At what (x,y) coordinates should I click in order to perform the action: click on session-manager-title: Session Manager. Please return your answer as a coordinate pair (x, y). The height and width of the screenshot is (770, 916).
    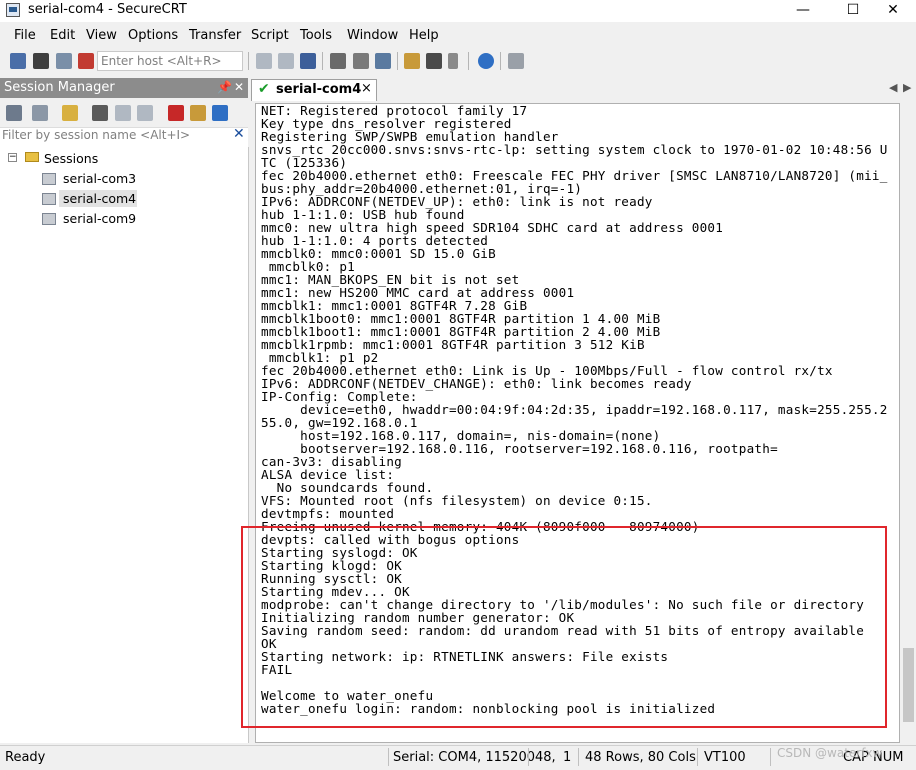
    Looking at the image, I should click on (59, 87).